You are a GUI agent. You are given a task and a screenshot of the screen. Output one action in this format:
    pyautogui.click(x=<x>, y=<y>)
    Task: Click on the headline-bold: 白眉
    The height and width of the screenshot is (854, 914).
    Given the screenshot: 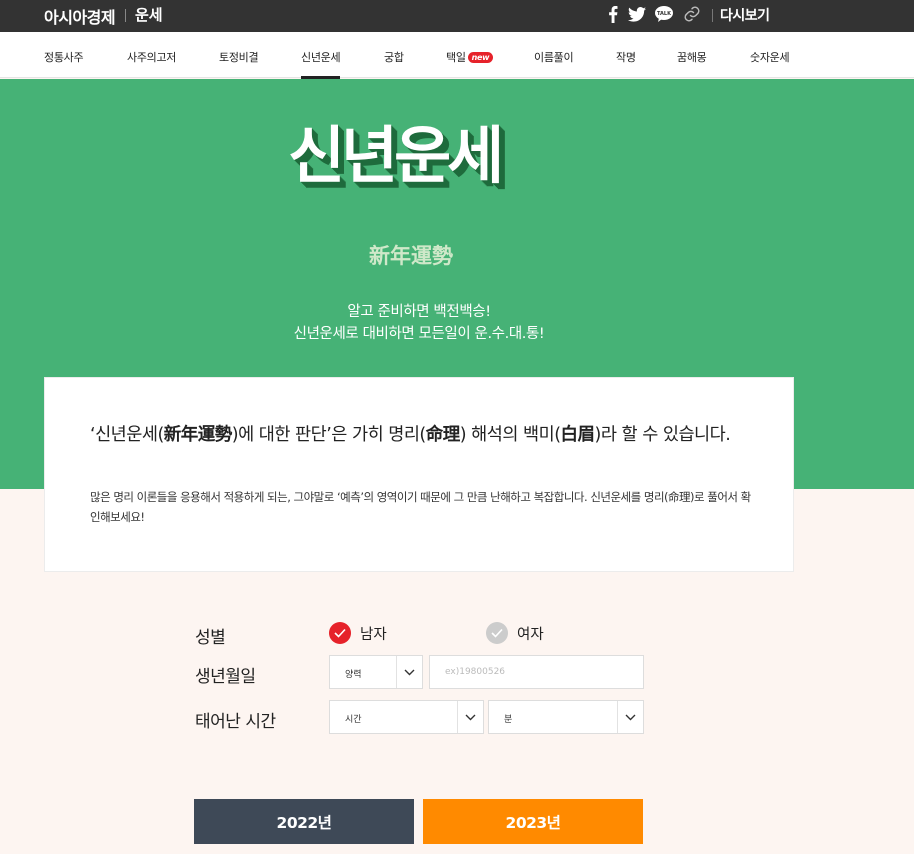 What is the action you would take?
    pyautogui.click(x=578, y=435)
    